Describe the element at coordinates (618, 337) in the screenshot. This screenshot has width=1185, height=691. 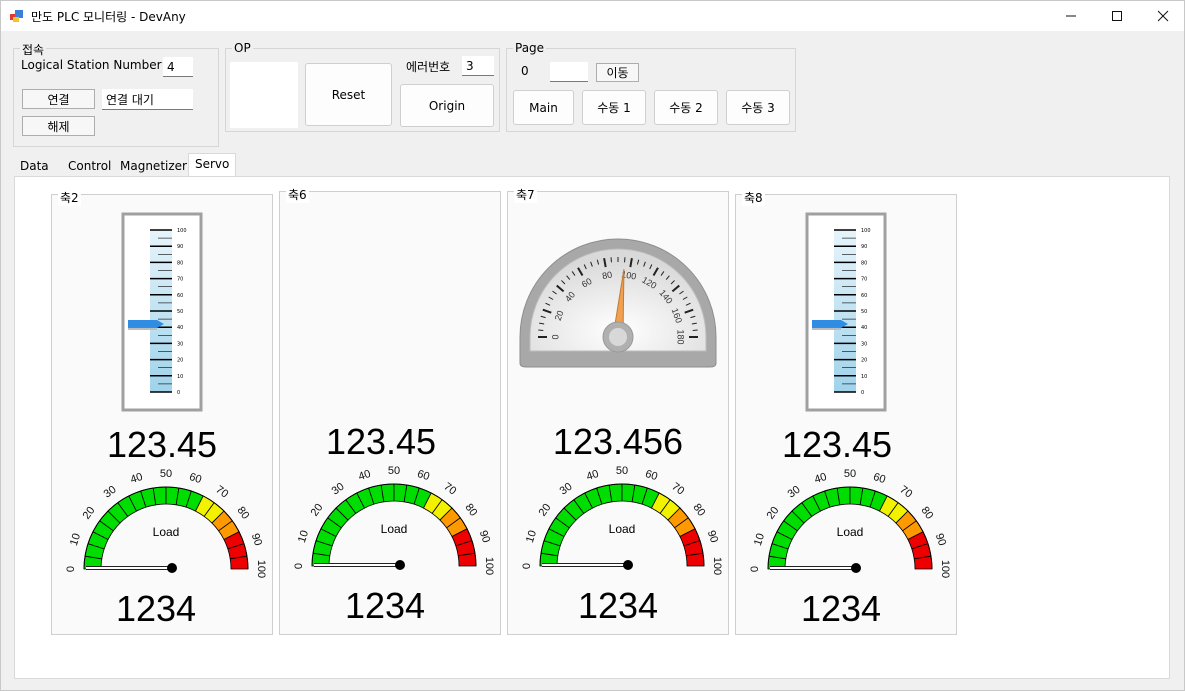
I see `speedometer-hub-center` at that location.